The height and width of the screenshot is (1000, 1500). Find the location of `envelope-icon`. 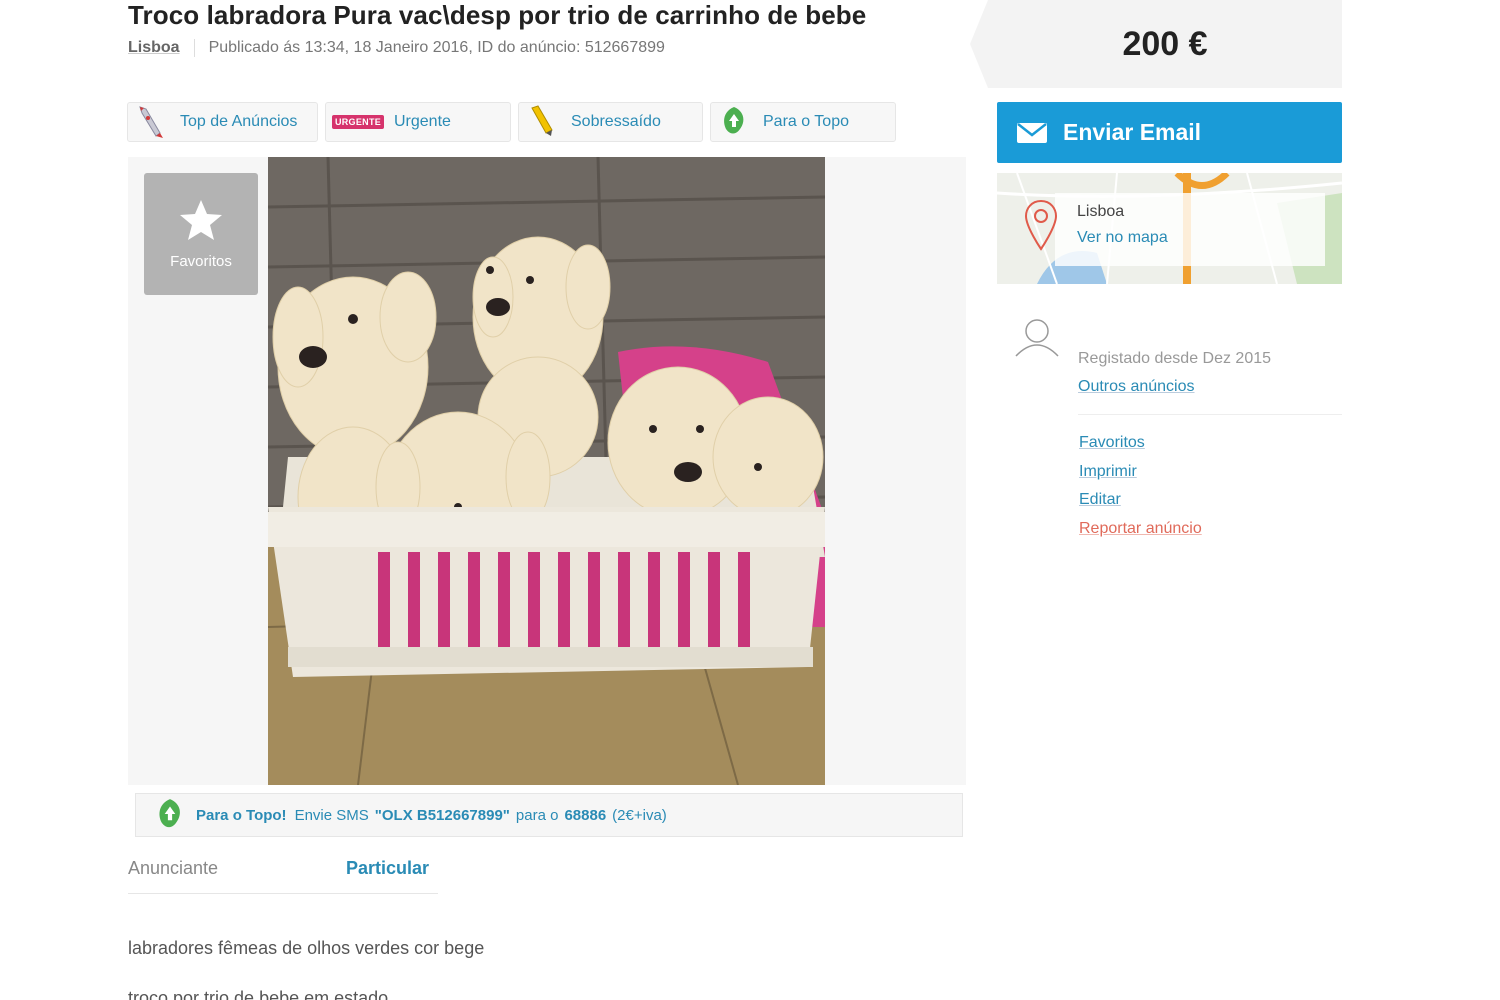

envelope-icon is located at coordinates (1032, 132).